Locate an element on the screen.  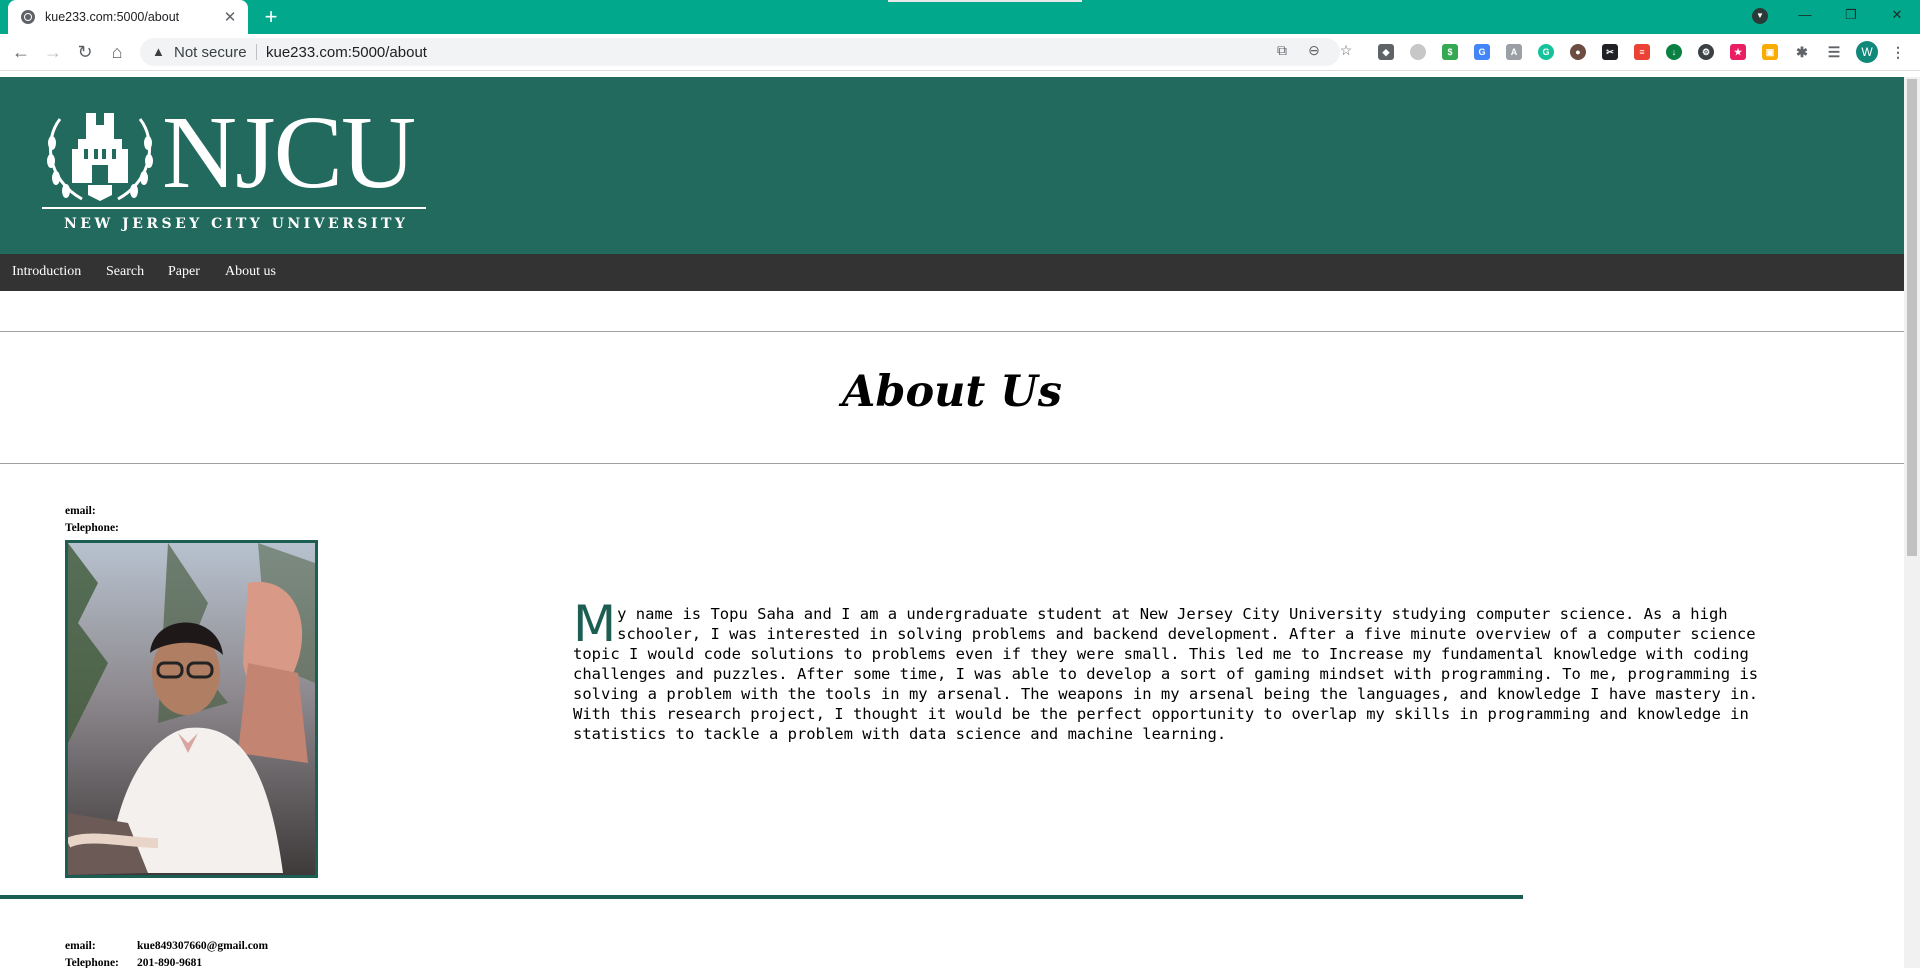
member-1-photo is located at coordinates (191, 709).